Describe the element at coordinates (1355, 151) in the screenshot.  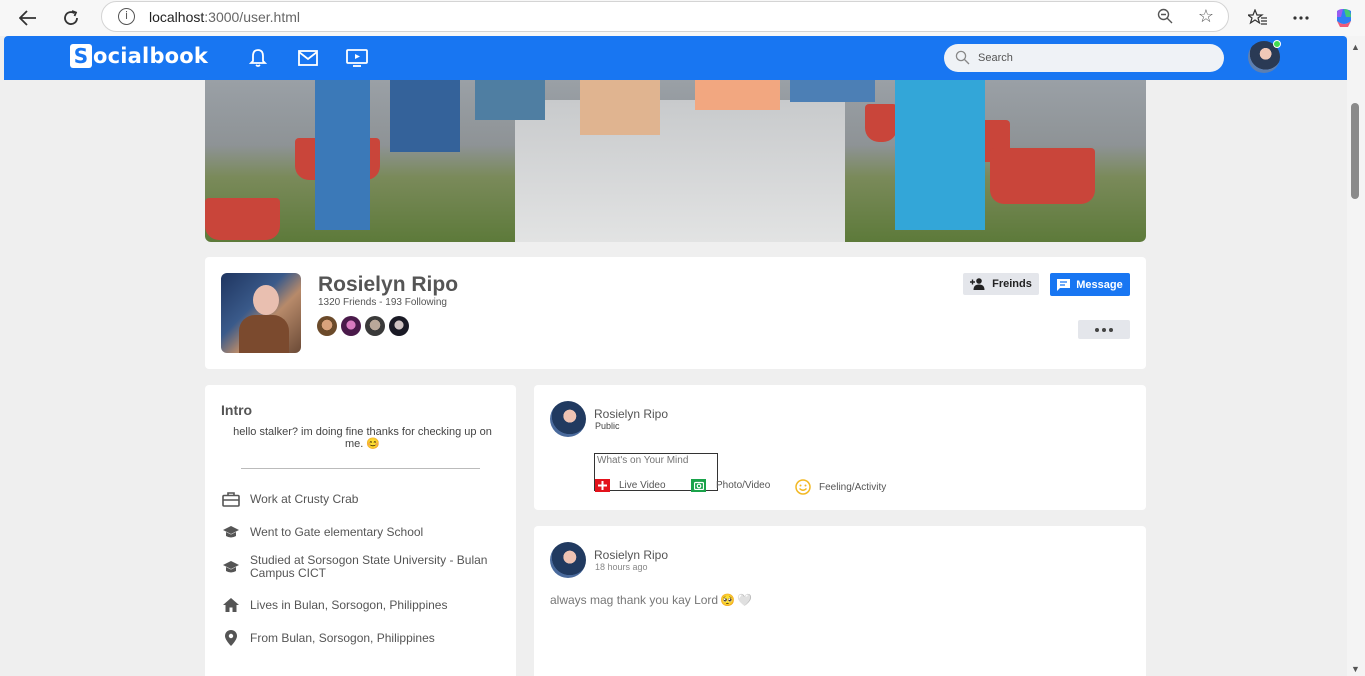
I see `scrollbar-thumb` at that location.